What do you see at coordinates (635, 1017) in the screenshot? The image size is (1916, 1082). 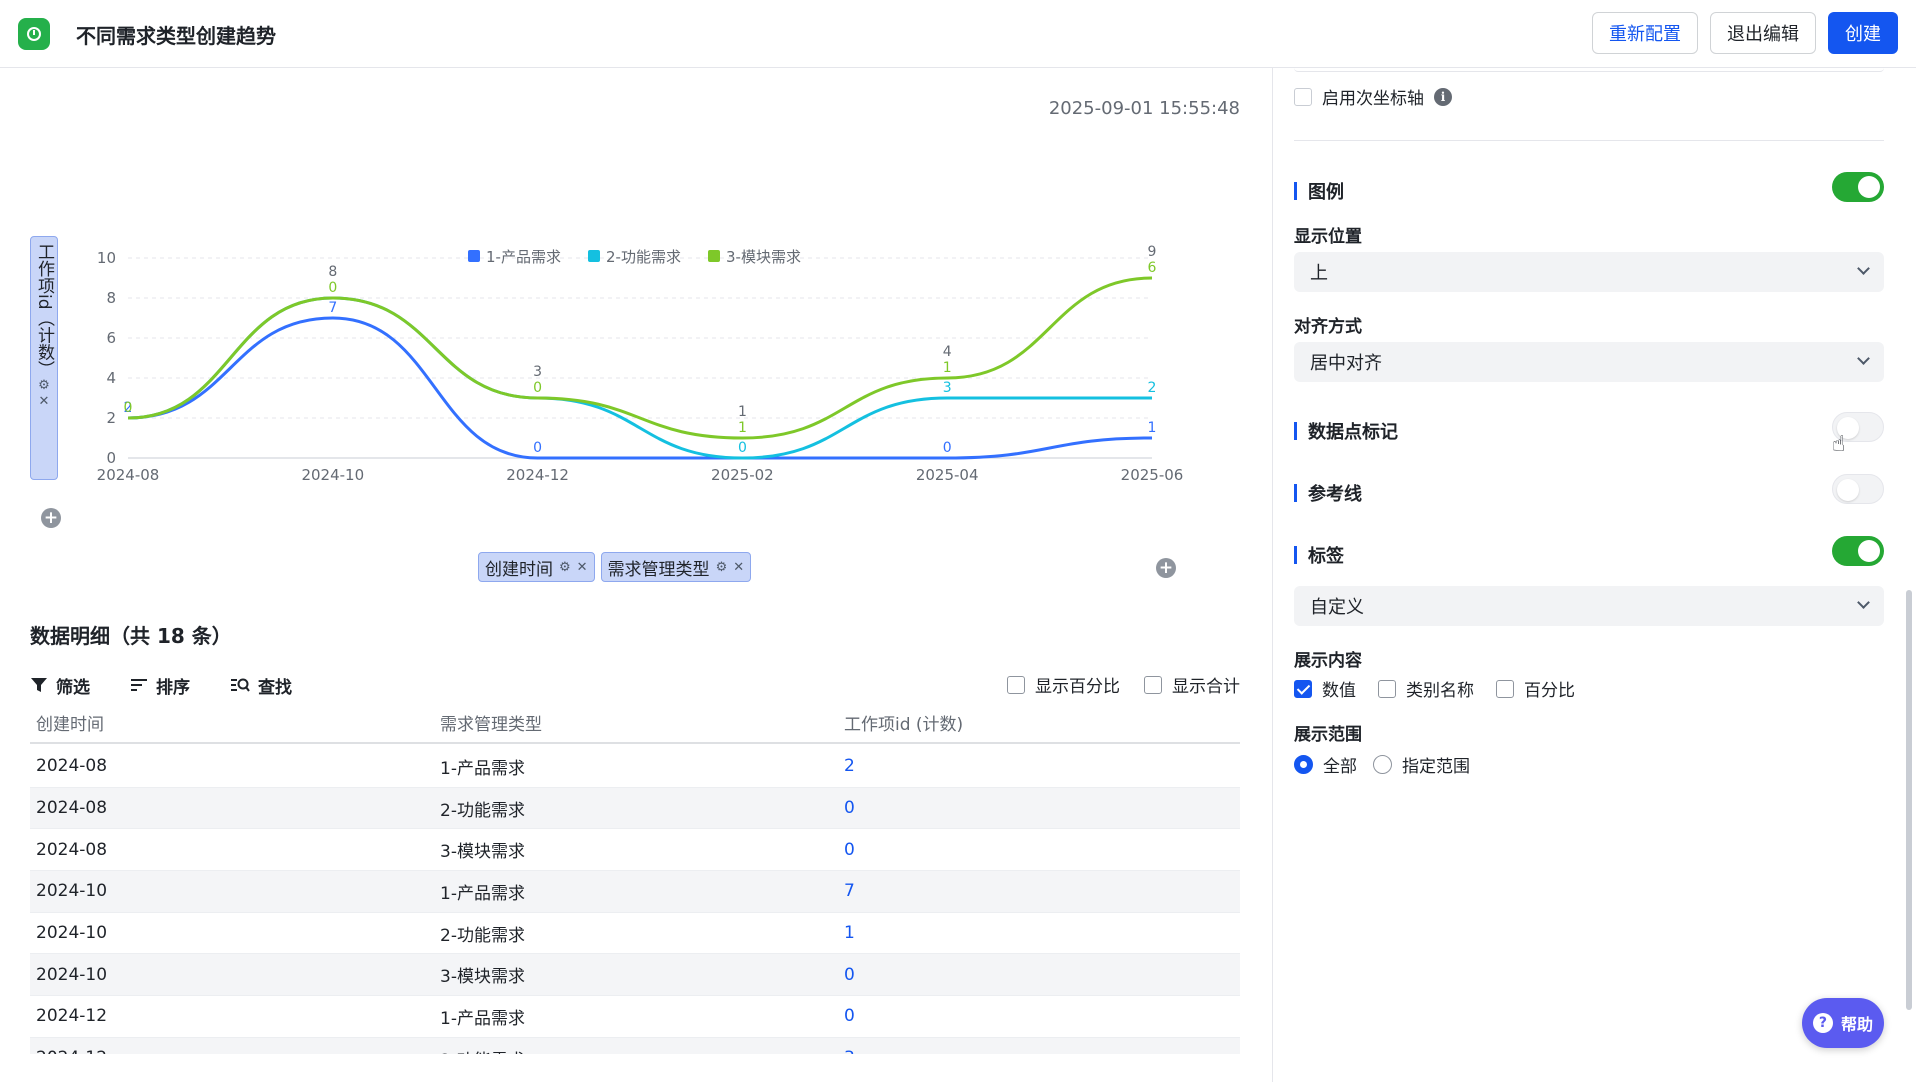 I see `table-row: 2024-12 1-产品需求 0` at bounding box center [635, 1017].